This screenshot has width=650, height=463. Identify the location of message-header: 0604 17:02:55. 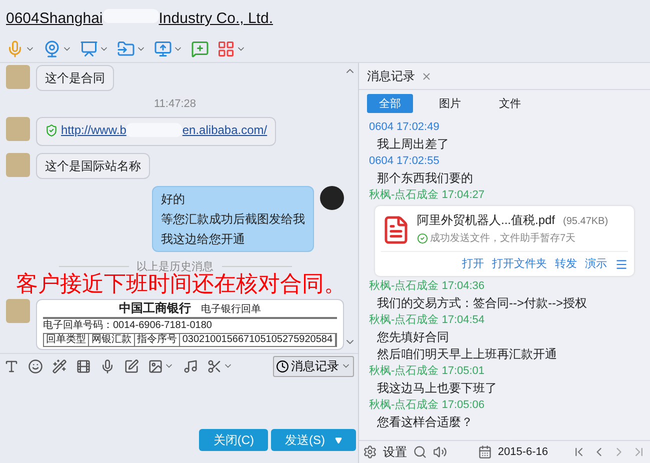
(404, 161).